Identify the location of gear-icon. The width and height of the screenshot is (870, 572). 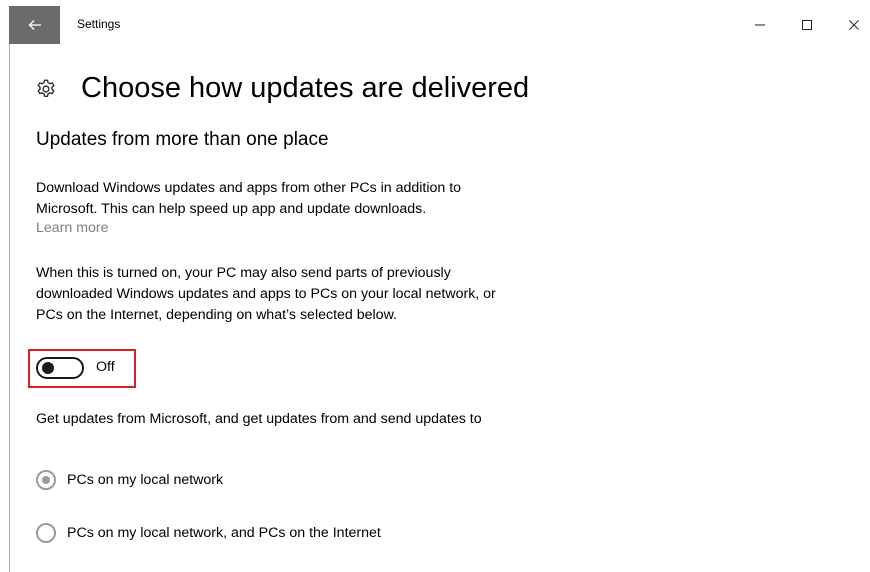
(46, 88).